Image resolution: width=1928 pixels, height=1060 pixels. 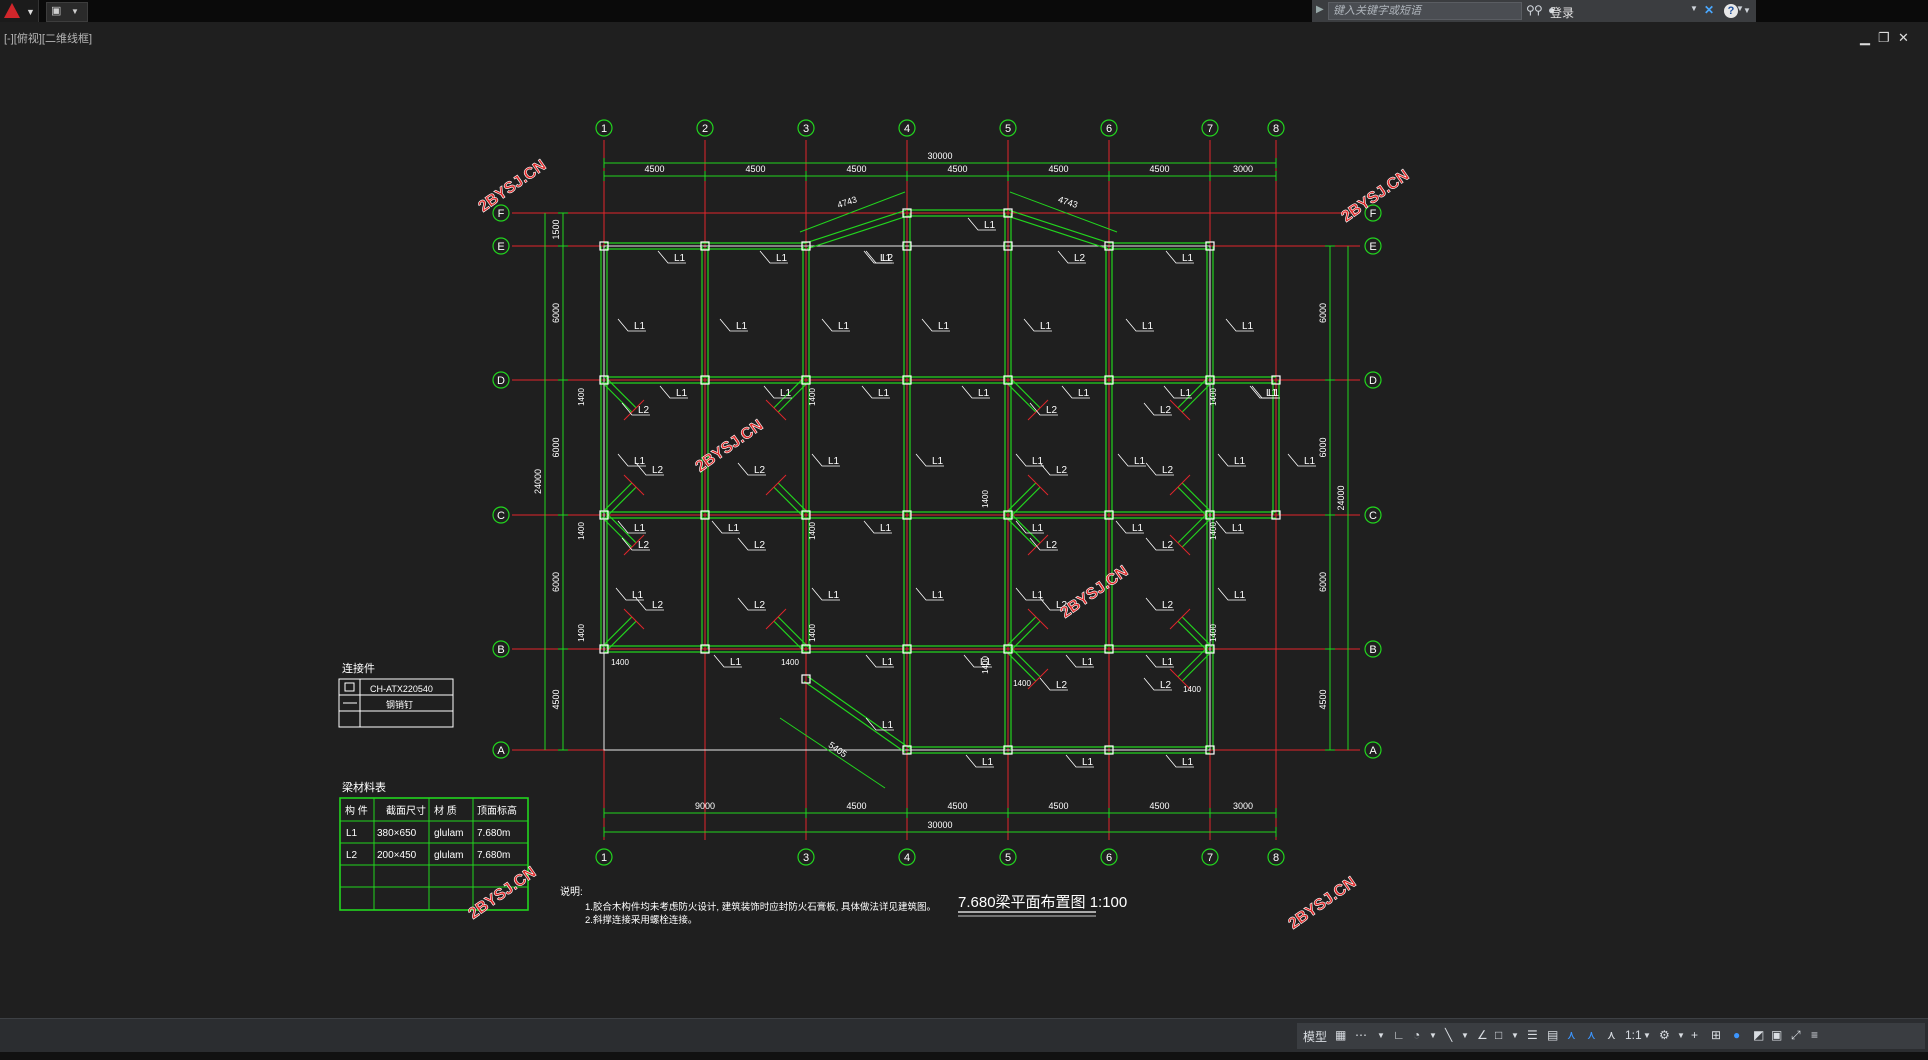 What do you see at coordinates (1796, 1035) in the screenshot?
I see `maximize-viewport-icon: ⤢` at bounding box center [1796, 1035].